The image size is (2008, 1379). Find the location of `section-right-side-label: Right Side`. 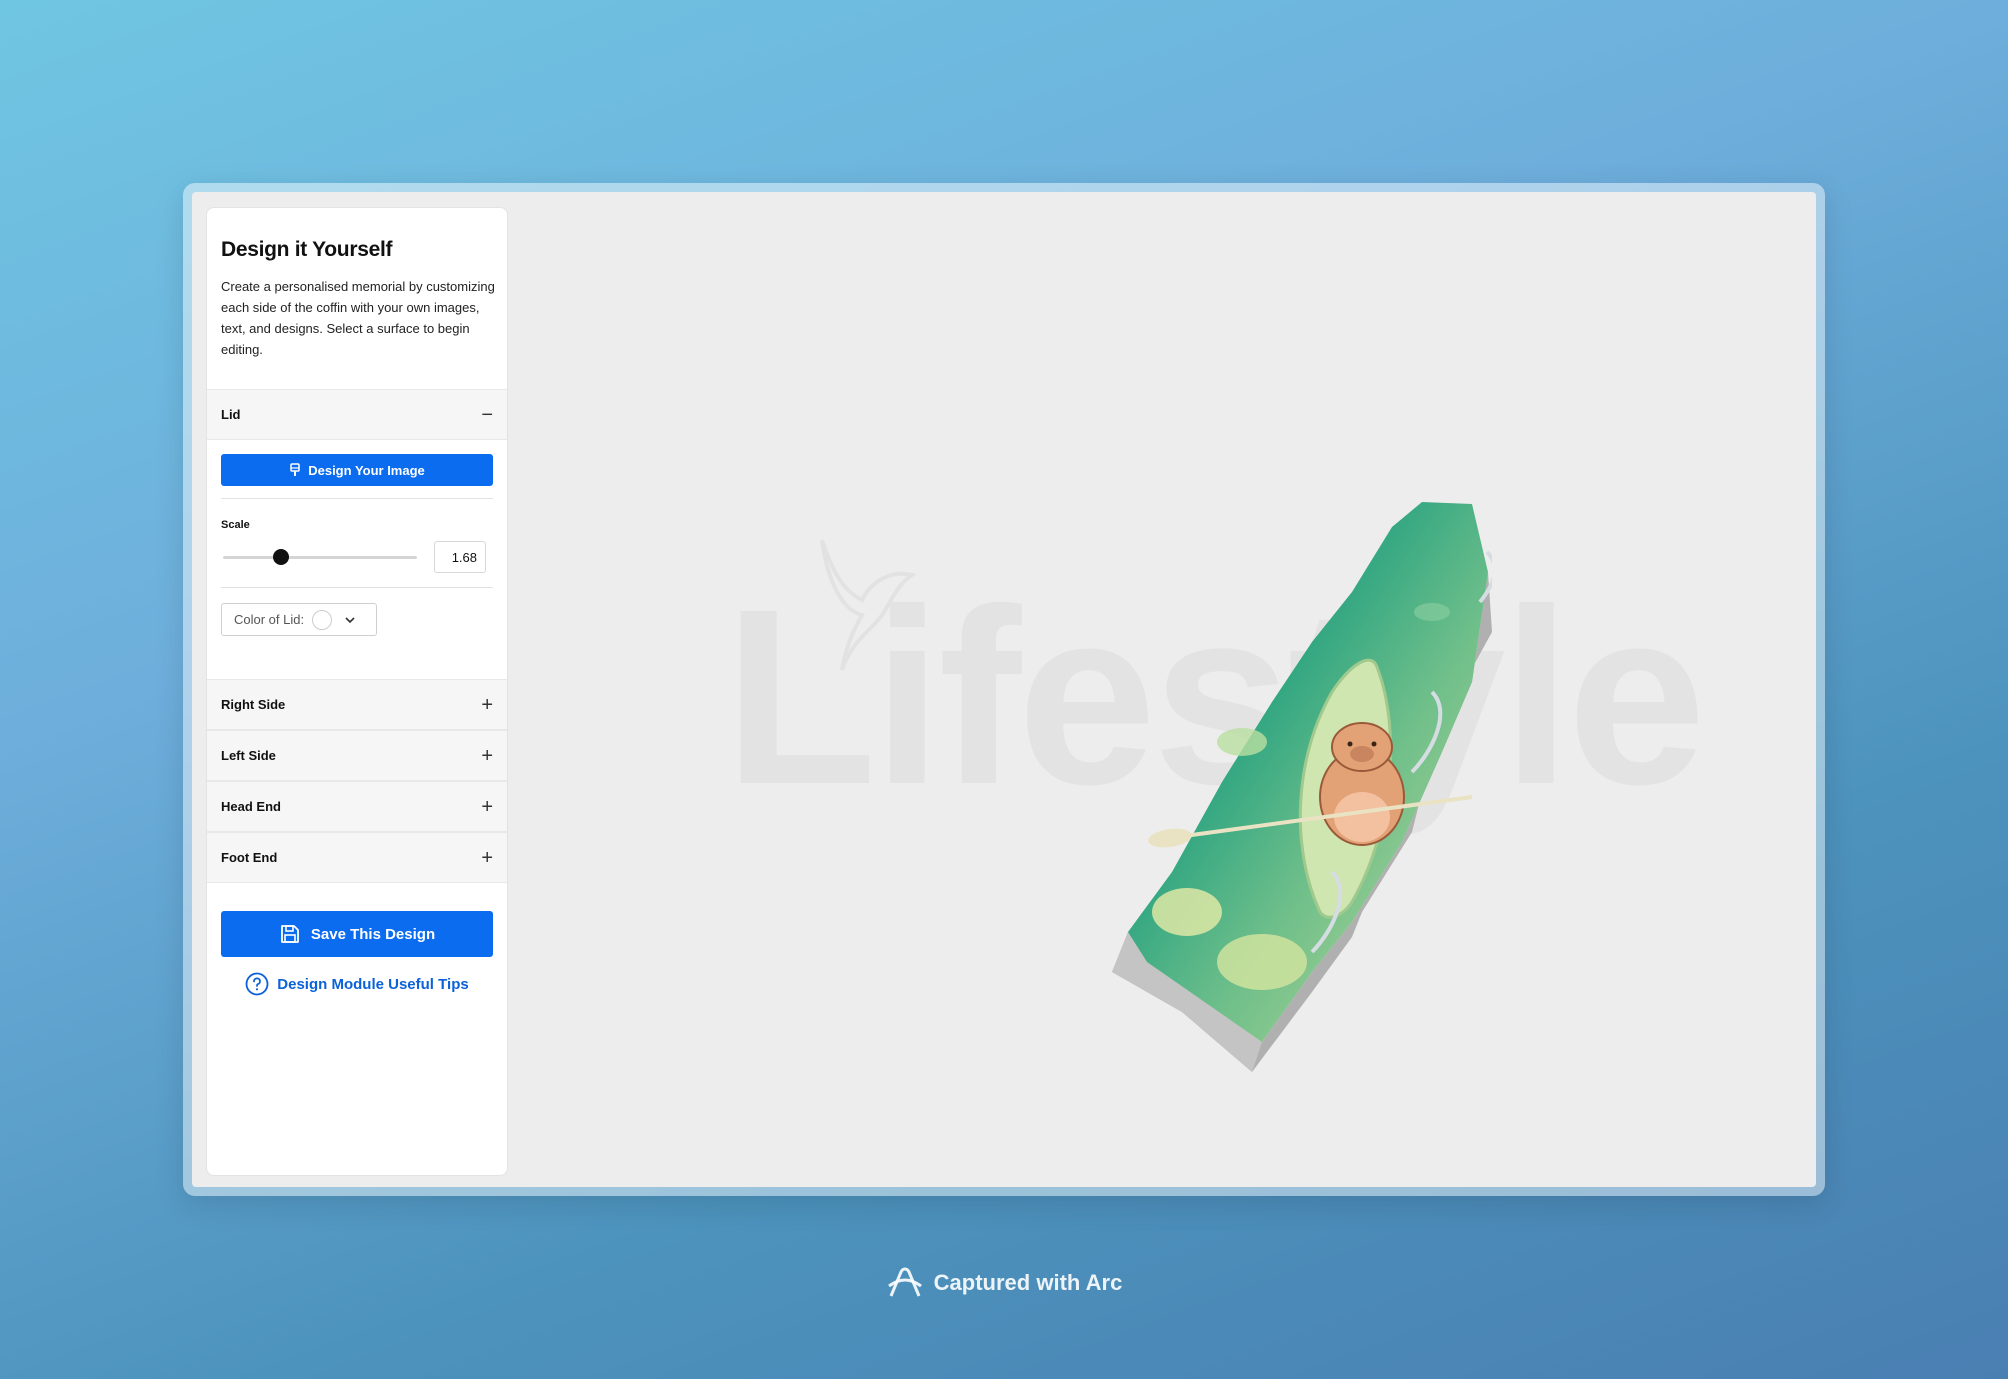

section-right-side-label: Right Side is located at coordinates (253, 704).